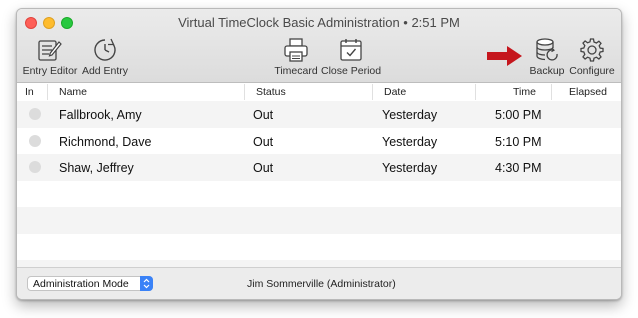  I want to click on backup-label: Backup, so click(547, 71).